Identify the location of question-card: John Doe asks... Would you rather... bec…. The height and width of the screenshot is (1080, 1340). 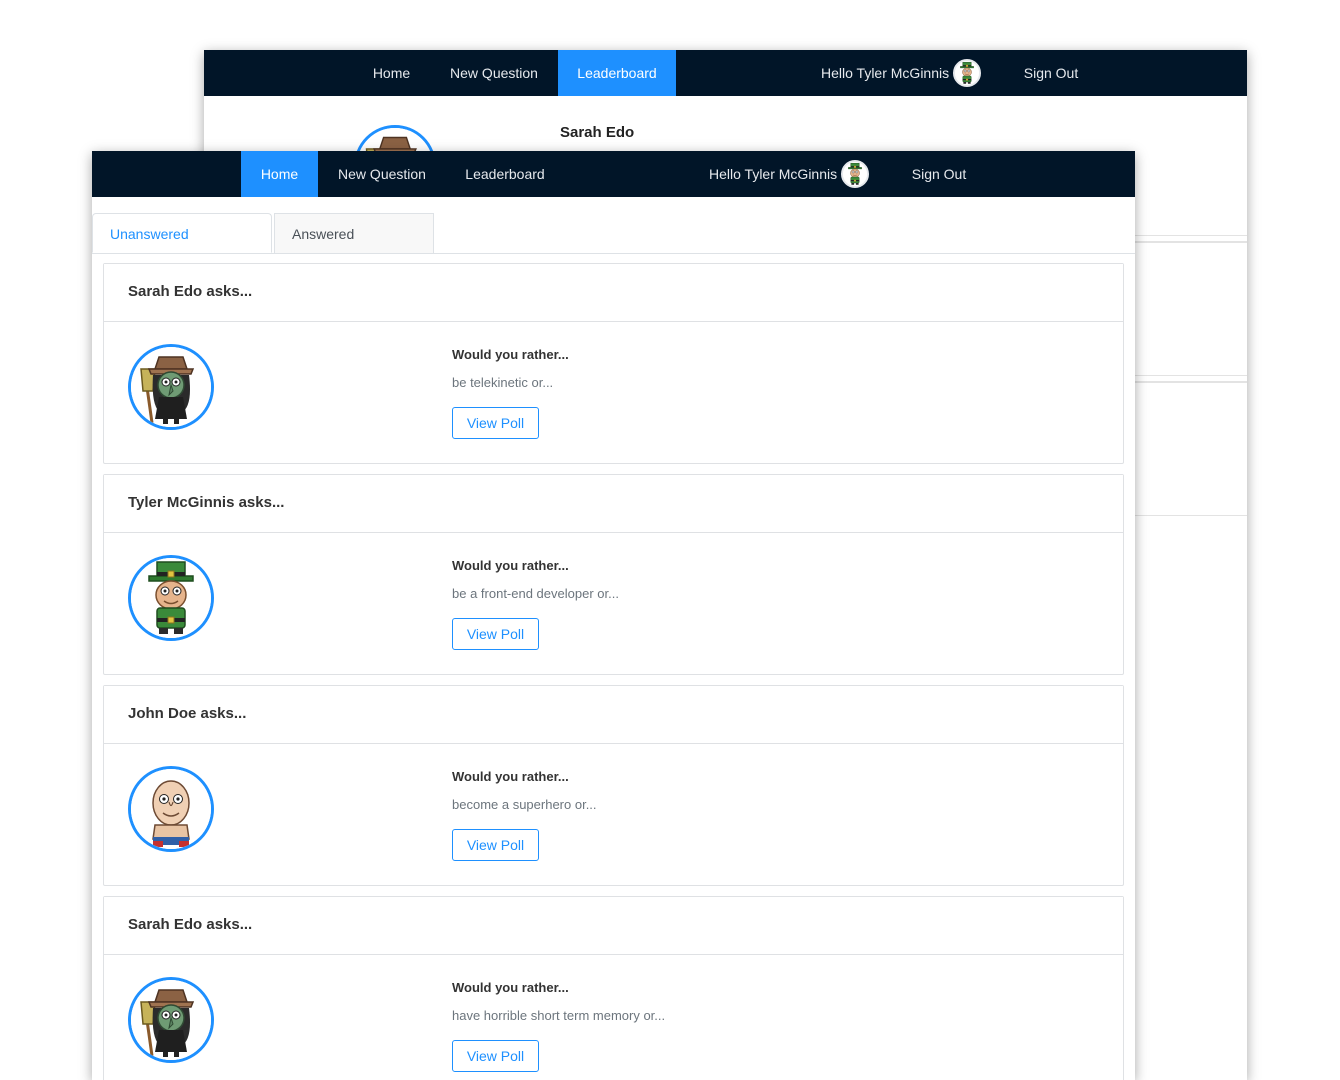
(613, 785).